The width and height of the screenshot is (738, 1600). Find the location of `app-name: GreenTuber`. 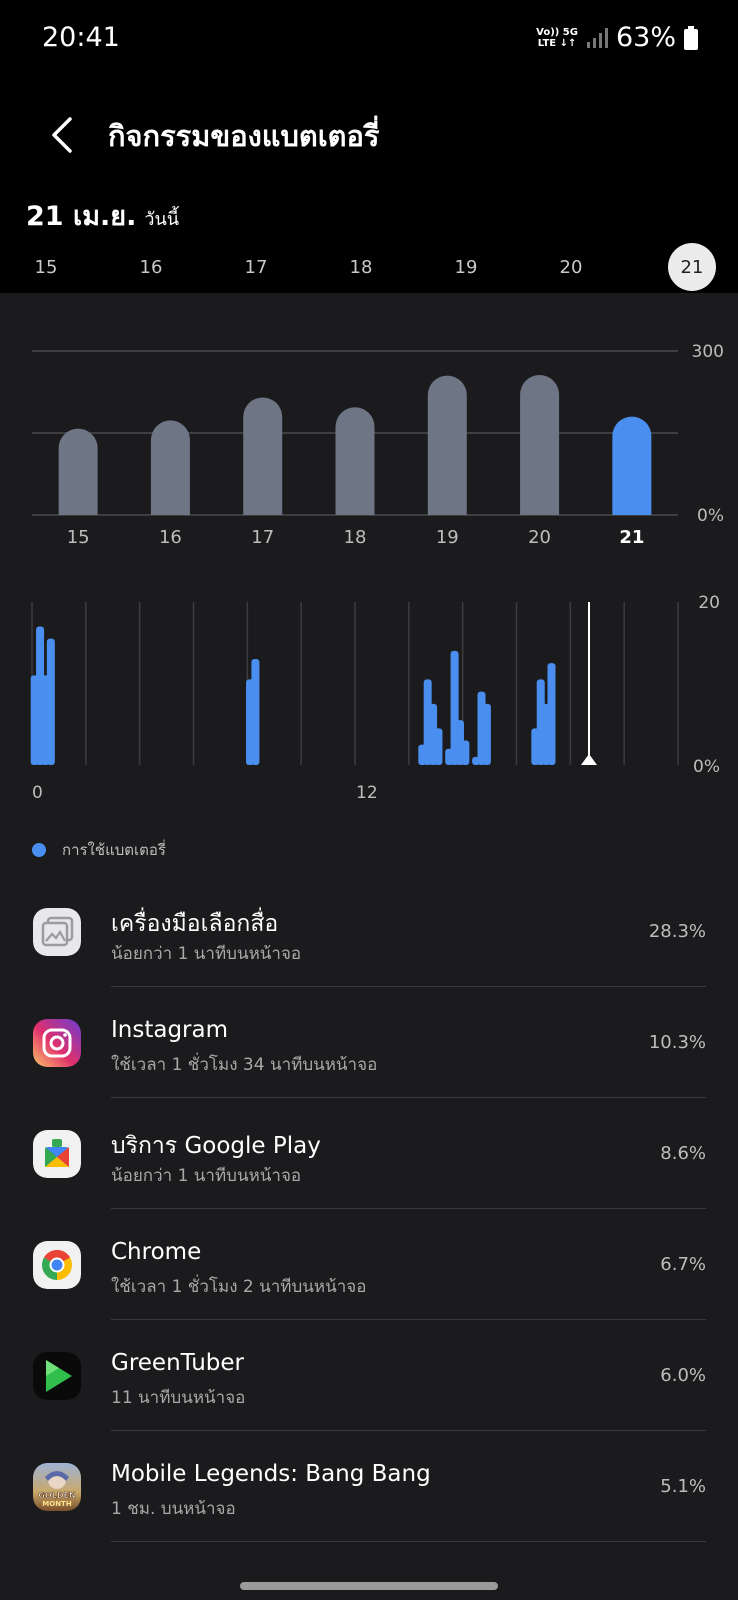

app-name: GreenTuber is located at coordinates (177, 1363).